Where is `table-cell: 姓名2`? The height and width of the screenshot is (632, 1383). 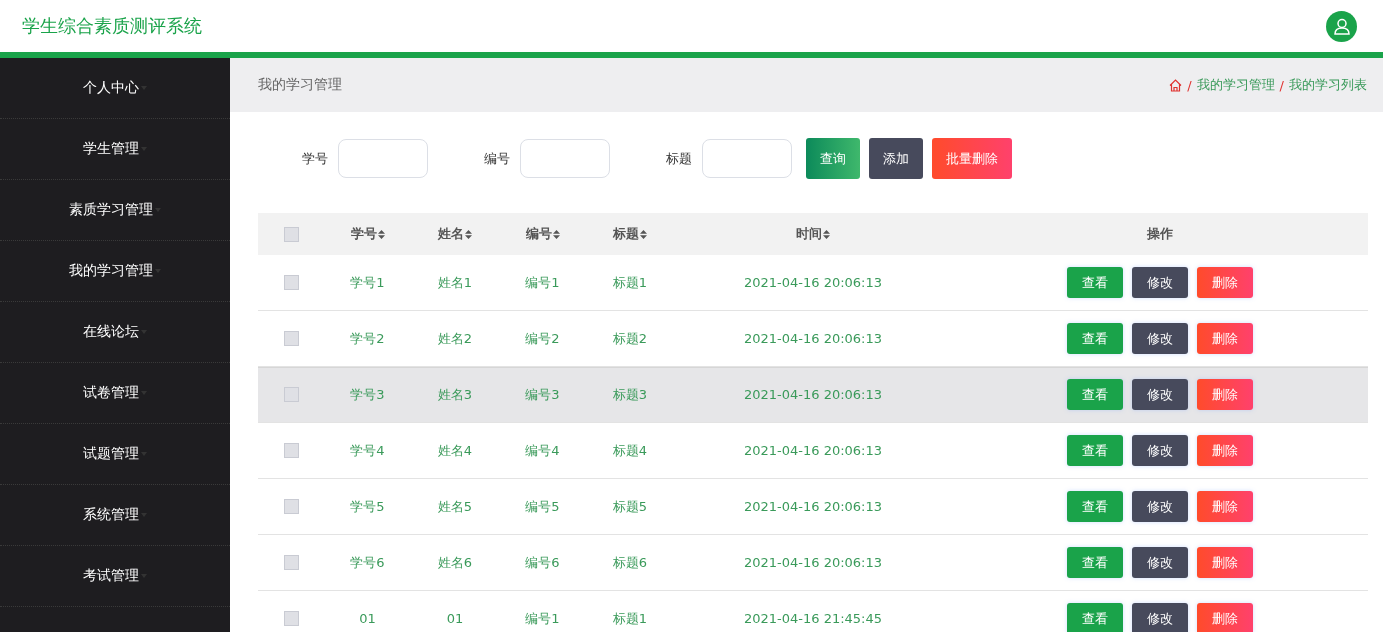 table-cell: 姓名2 is located at coordinates (455, 338).